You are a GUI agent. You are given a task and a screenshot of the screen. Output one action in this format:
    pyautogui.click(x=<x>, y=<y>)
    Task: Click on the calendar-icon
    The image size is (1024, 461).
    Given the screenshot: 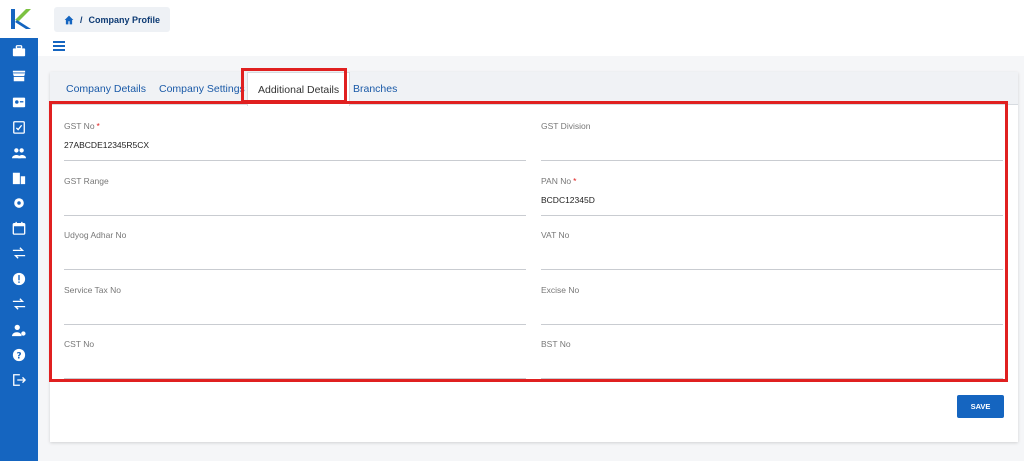 What is the action you would take?
    pyautogui.click(x=19, y=228)
    